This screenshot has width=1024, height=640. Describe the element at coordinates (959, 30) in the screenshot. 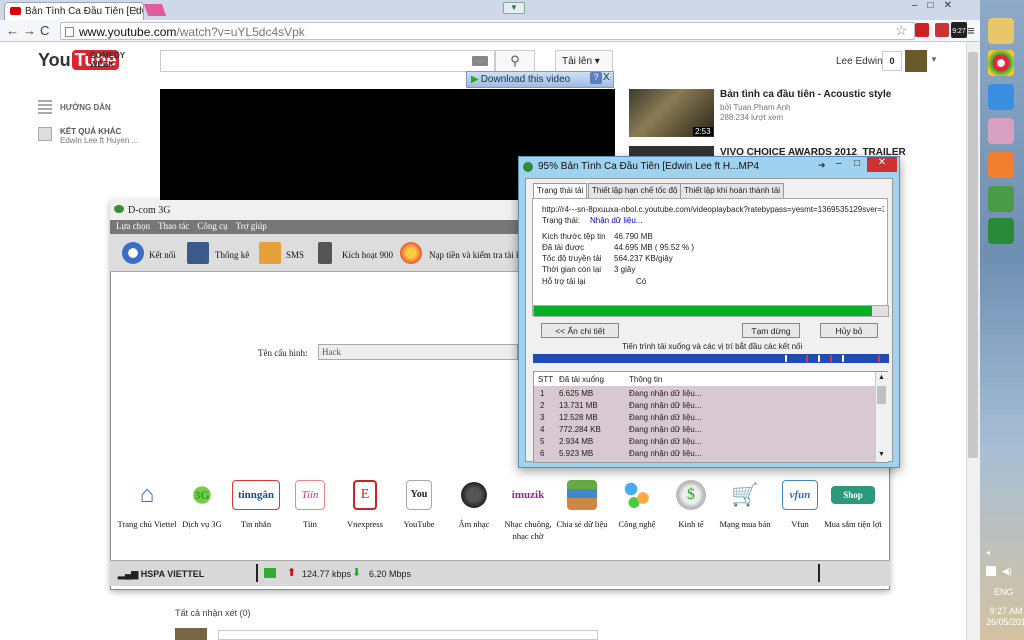

I see `extension-clock-icon: 9:27` at that location.